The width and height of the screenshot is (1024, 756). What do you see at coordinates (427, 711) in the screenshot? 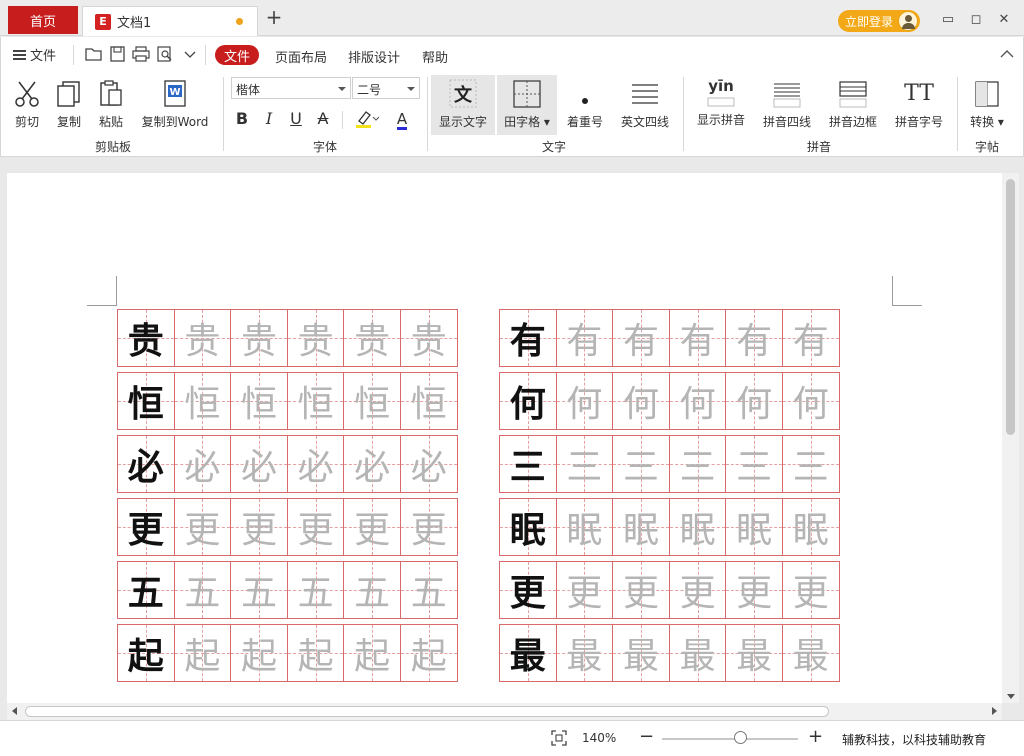
I see `horizontal-scroll-thumb` at bounding box center [427, 711].